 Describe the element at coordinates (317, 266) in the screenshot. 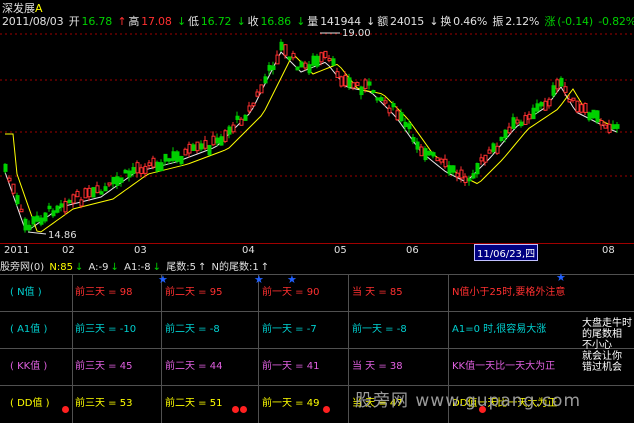

I see `indicator-line: 股旁网(0) N:85 ↓ A:-9 ↓ A1:-8 ↓ 尾数:5 ↑ N的尾数:1 ↑` at that location.